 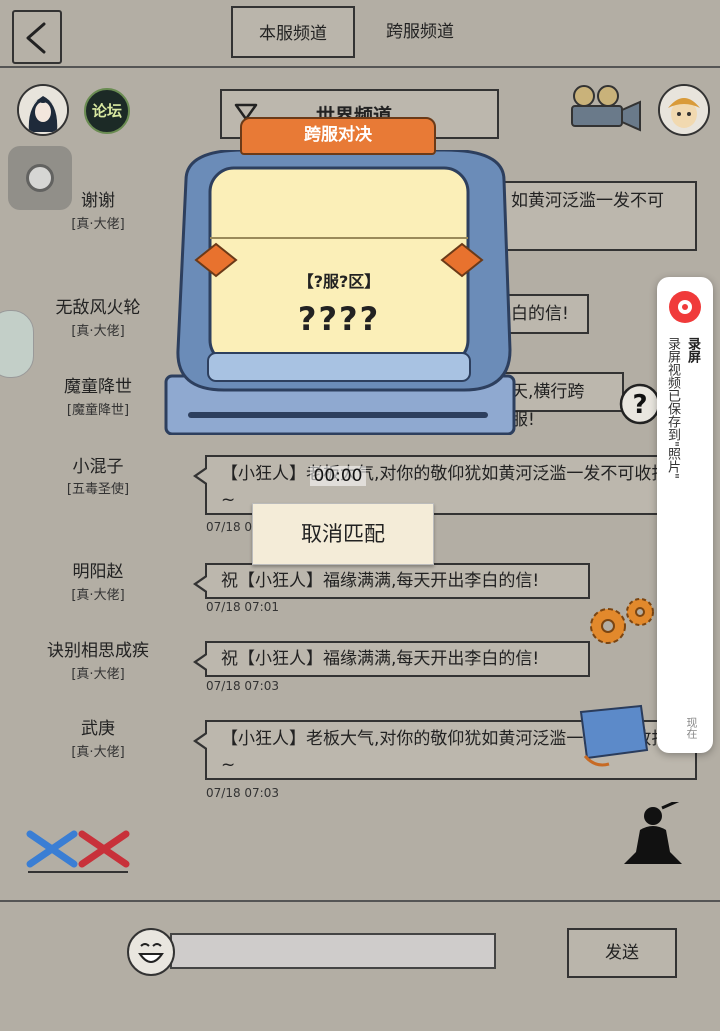 I want to click on versus-emblem, so click(x=78, y=852).